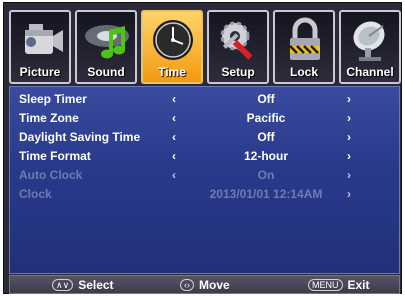 The height and width of the screenshot is (296, 405). I want to click on menu-row-time-zone: Time Zone ‹ Pacific ›, so click(204, 117).